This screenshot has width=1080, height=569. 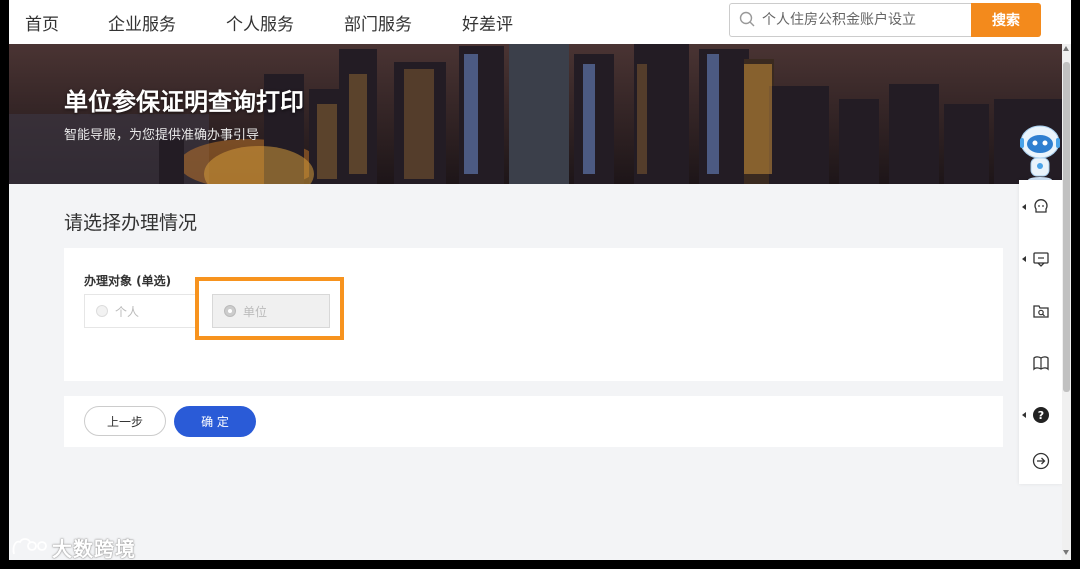 What do you see at coordinates (378, 22) in the screenshot?
I see `nav-department-services: 部门服务` at bounding box center [378, 22].